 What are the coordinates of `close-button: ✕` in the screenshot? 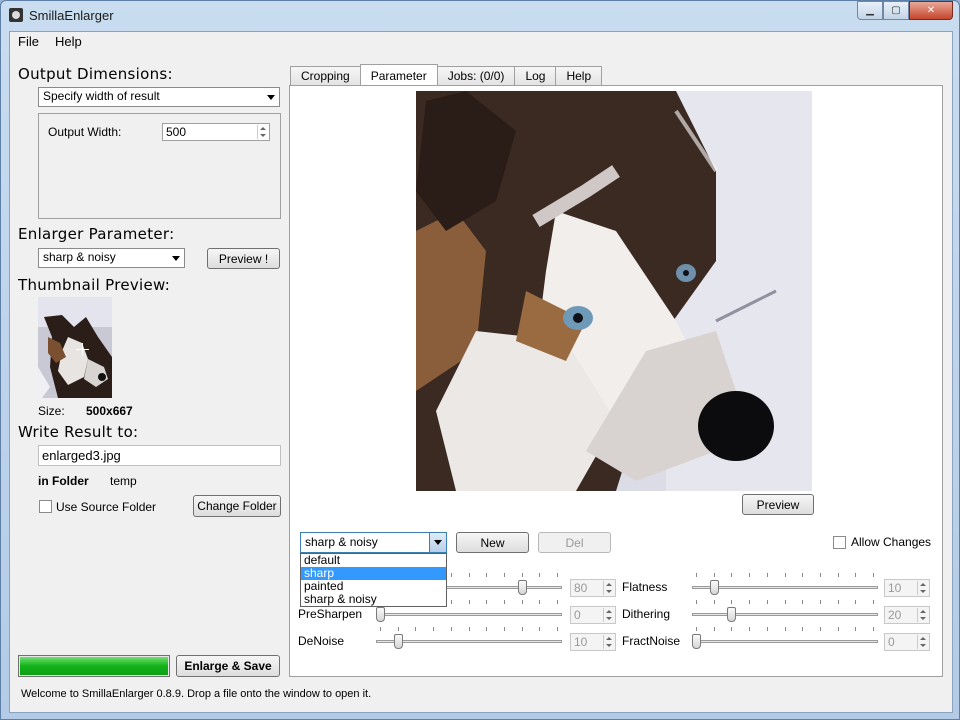 It's located at (931, 10).